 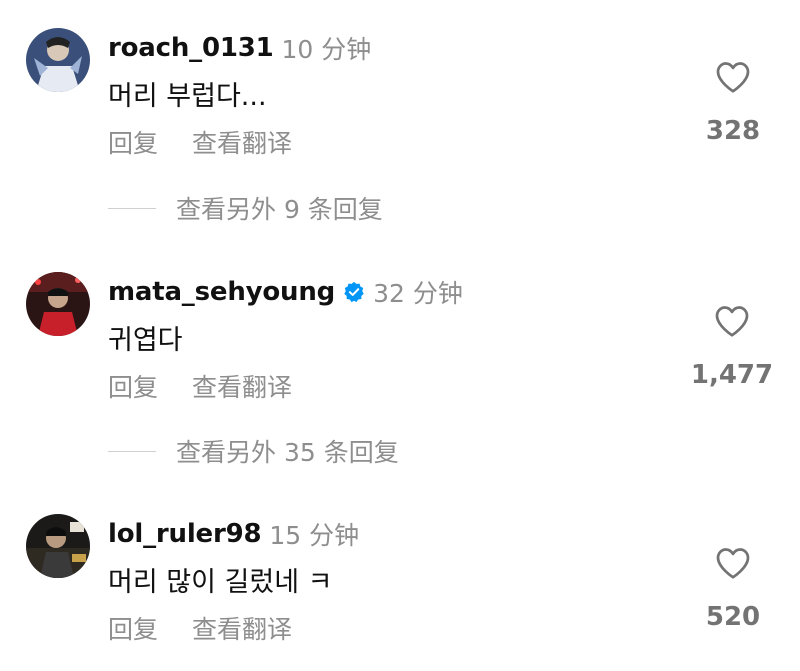 I want to click on username: roach_0131, so click(x=191, y=48).